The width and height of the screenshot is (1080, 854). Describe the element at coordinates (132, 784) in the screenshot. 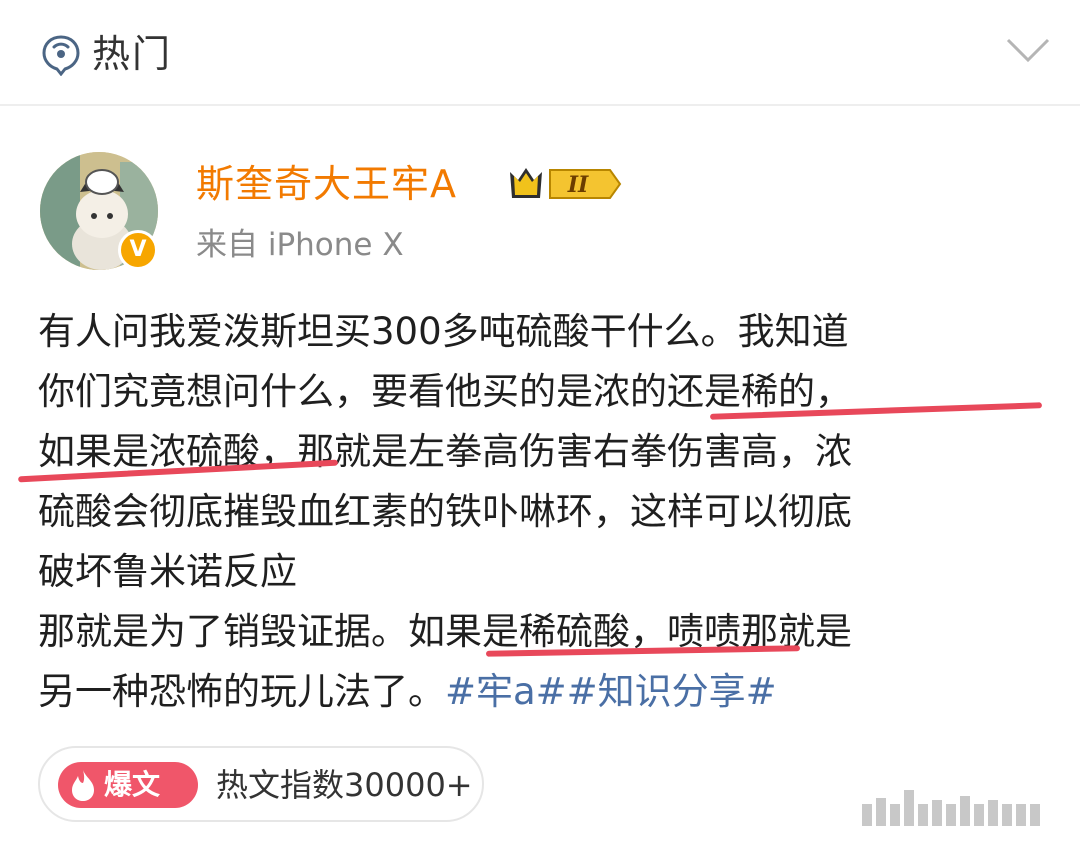

I see `hot-badge-label: 爆文` at that location.